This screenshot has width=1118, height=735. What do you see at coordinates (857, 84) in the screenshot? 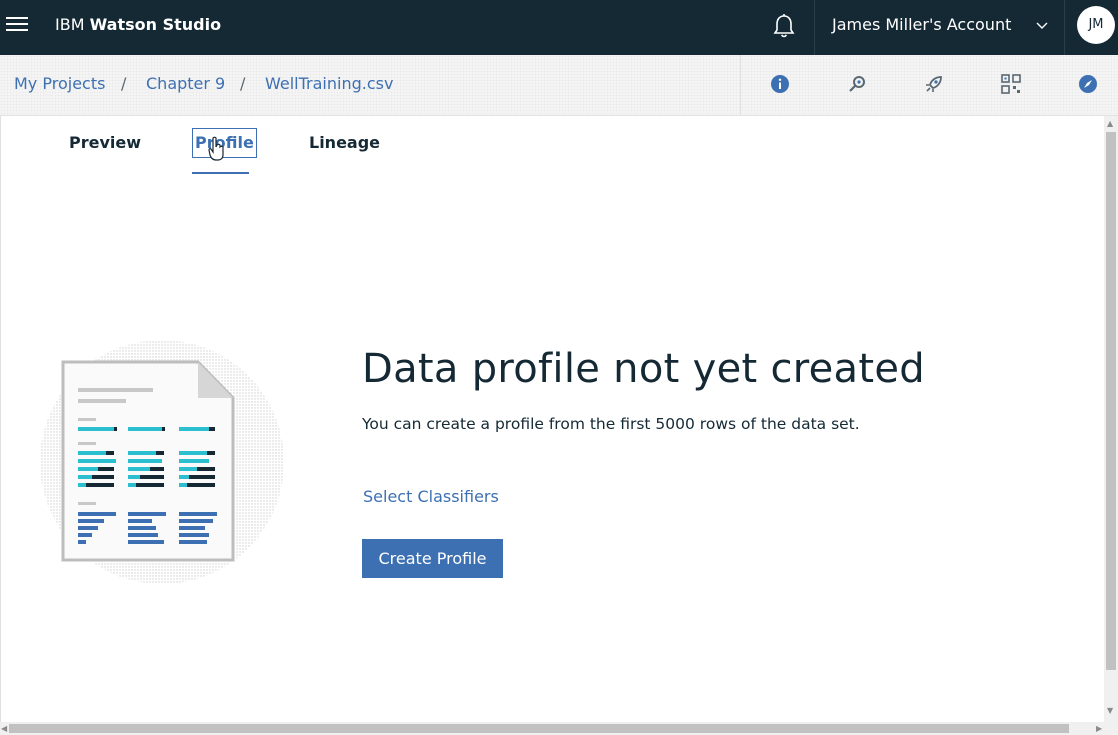
I see `wrench-icon` at bounding box center [857, 84].